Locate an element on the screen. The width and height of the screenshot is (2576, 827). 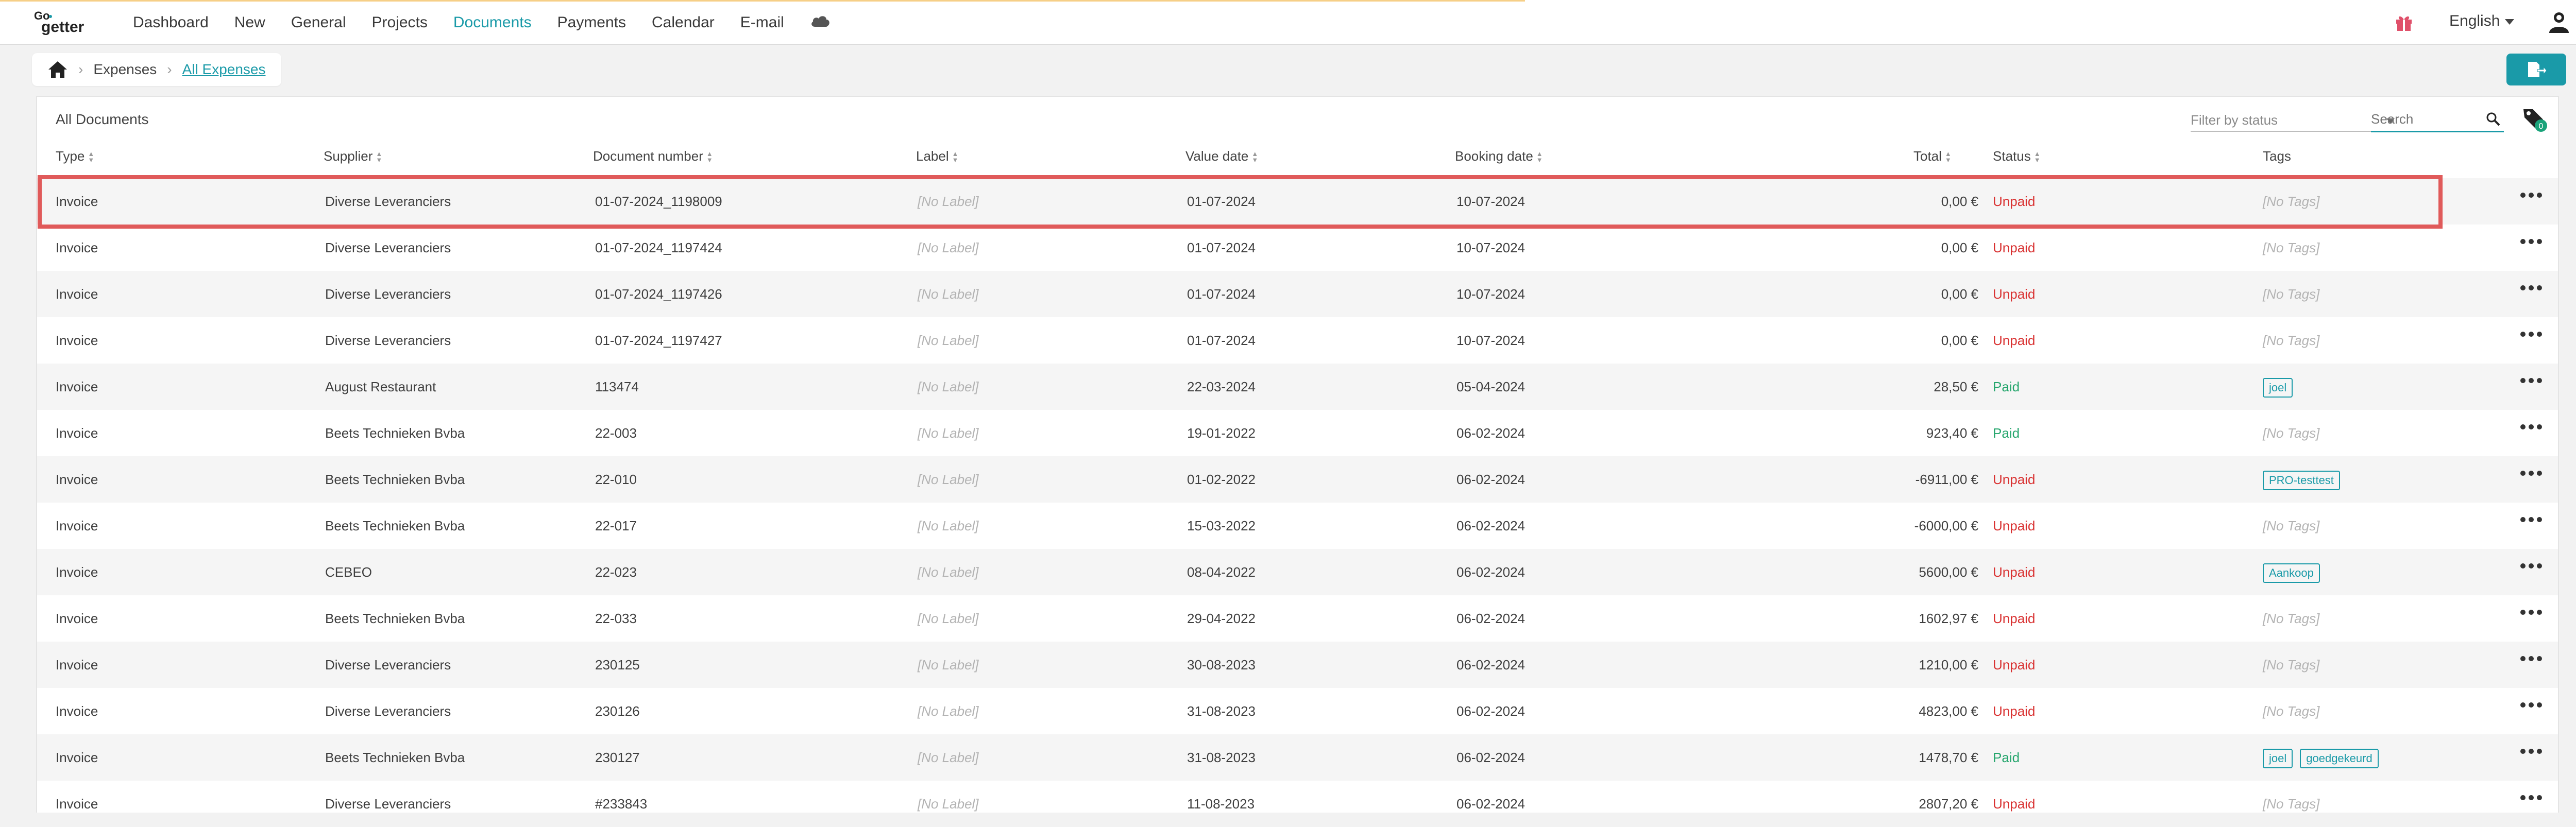
column-total: Total ▲ ▼ is located at coordinates (1932, 156).